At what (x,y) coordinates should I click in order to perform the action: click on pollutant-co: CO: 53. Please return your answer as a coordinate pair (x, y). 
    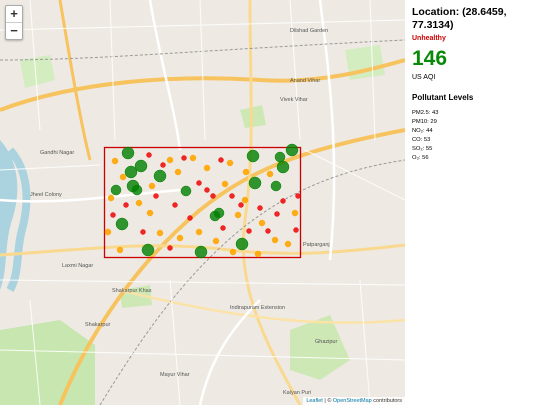
    Looking at the image, I should click on (421, 140).